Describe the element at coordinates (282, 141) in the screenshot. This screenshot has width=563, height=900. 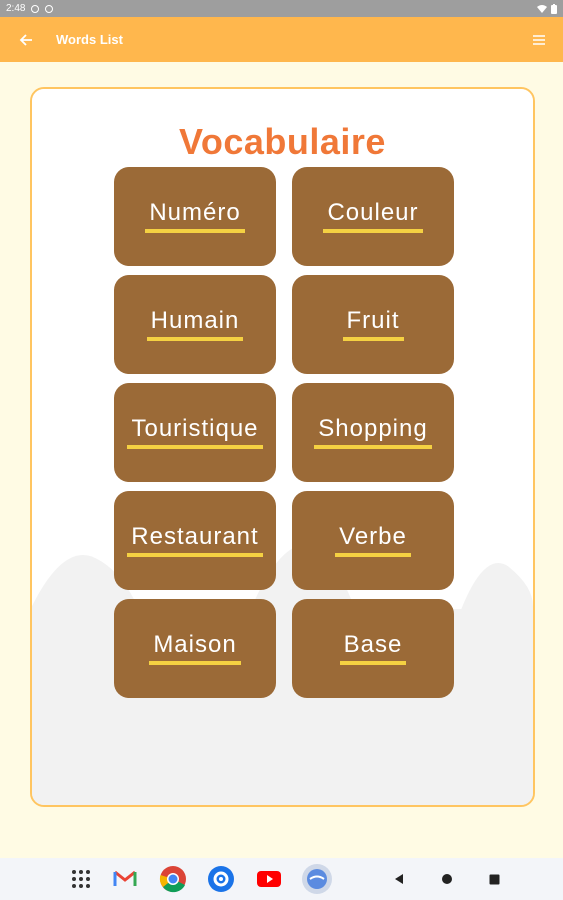
I see `page-title: Vocabulaire` at that location.